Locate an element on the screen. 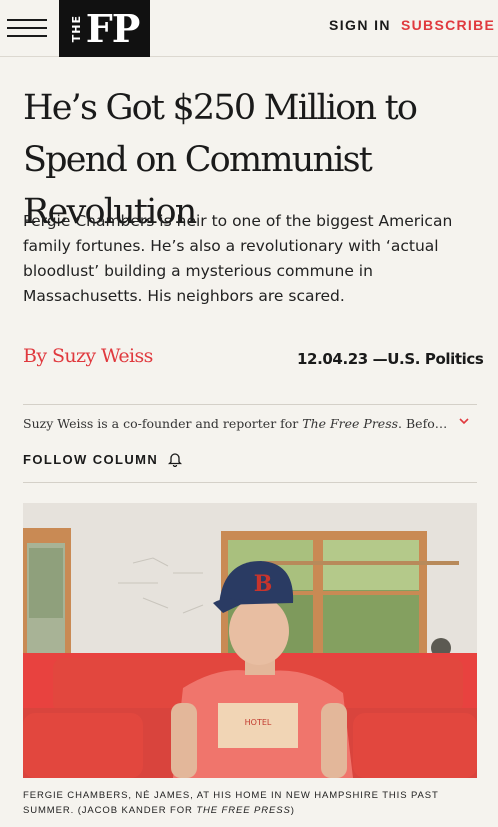 This screenshot has width=498, height=827. sign-in-link: SIGN IN is located at coordinates (360, 25).